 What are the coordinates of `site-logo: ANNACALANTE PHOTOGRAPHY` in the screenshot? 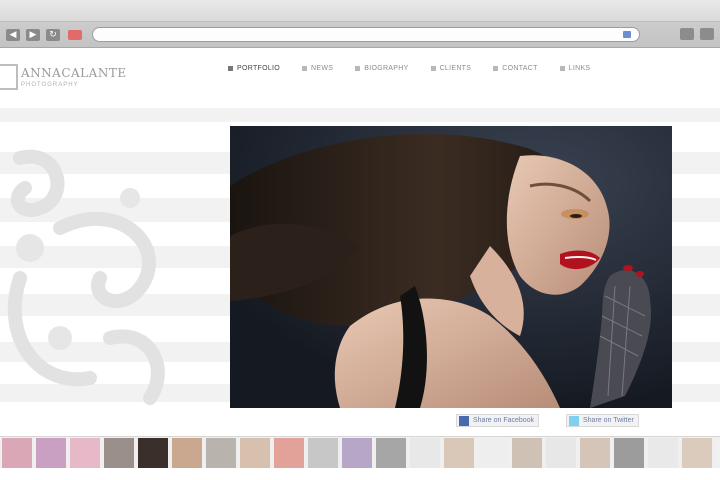 It's located at (63, 77).